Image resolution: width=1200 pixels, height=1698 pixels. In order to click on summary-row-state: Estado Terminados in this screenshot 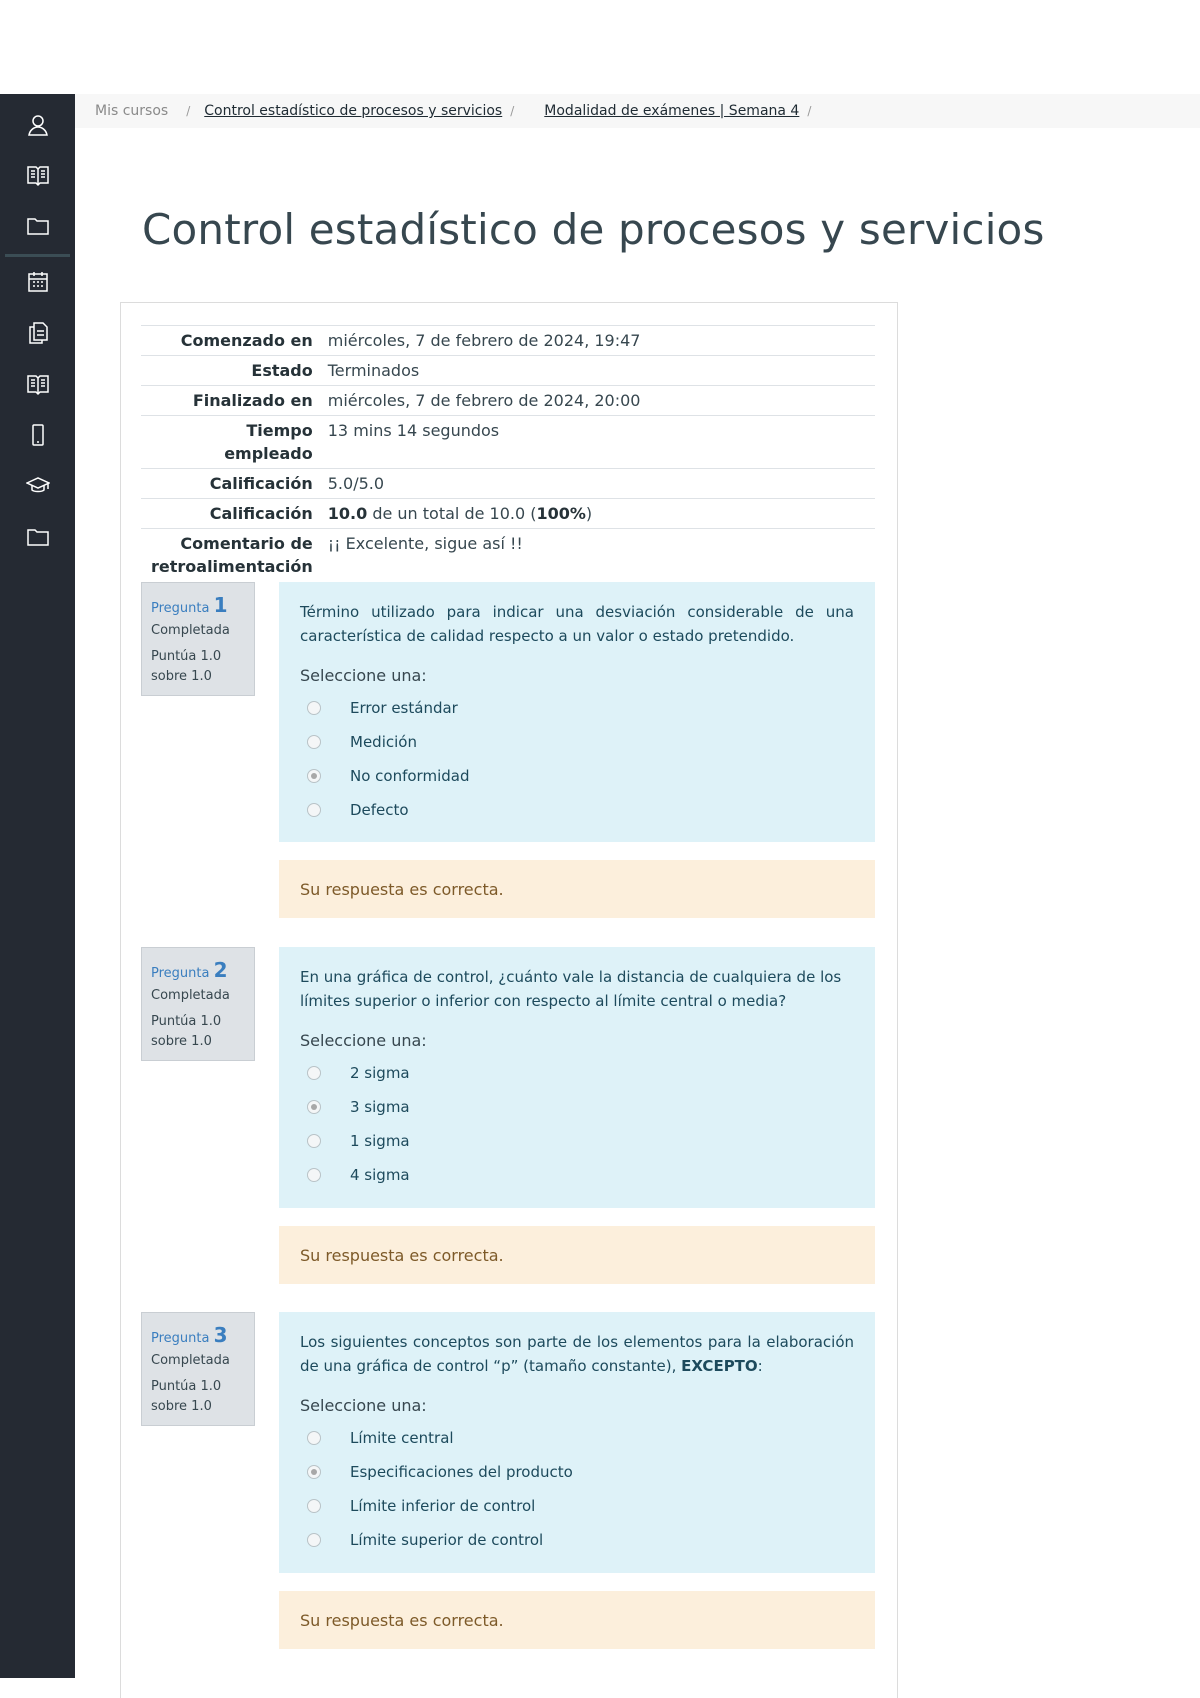, I will do `click(508, 370)`.